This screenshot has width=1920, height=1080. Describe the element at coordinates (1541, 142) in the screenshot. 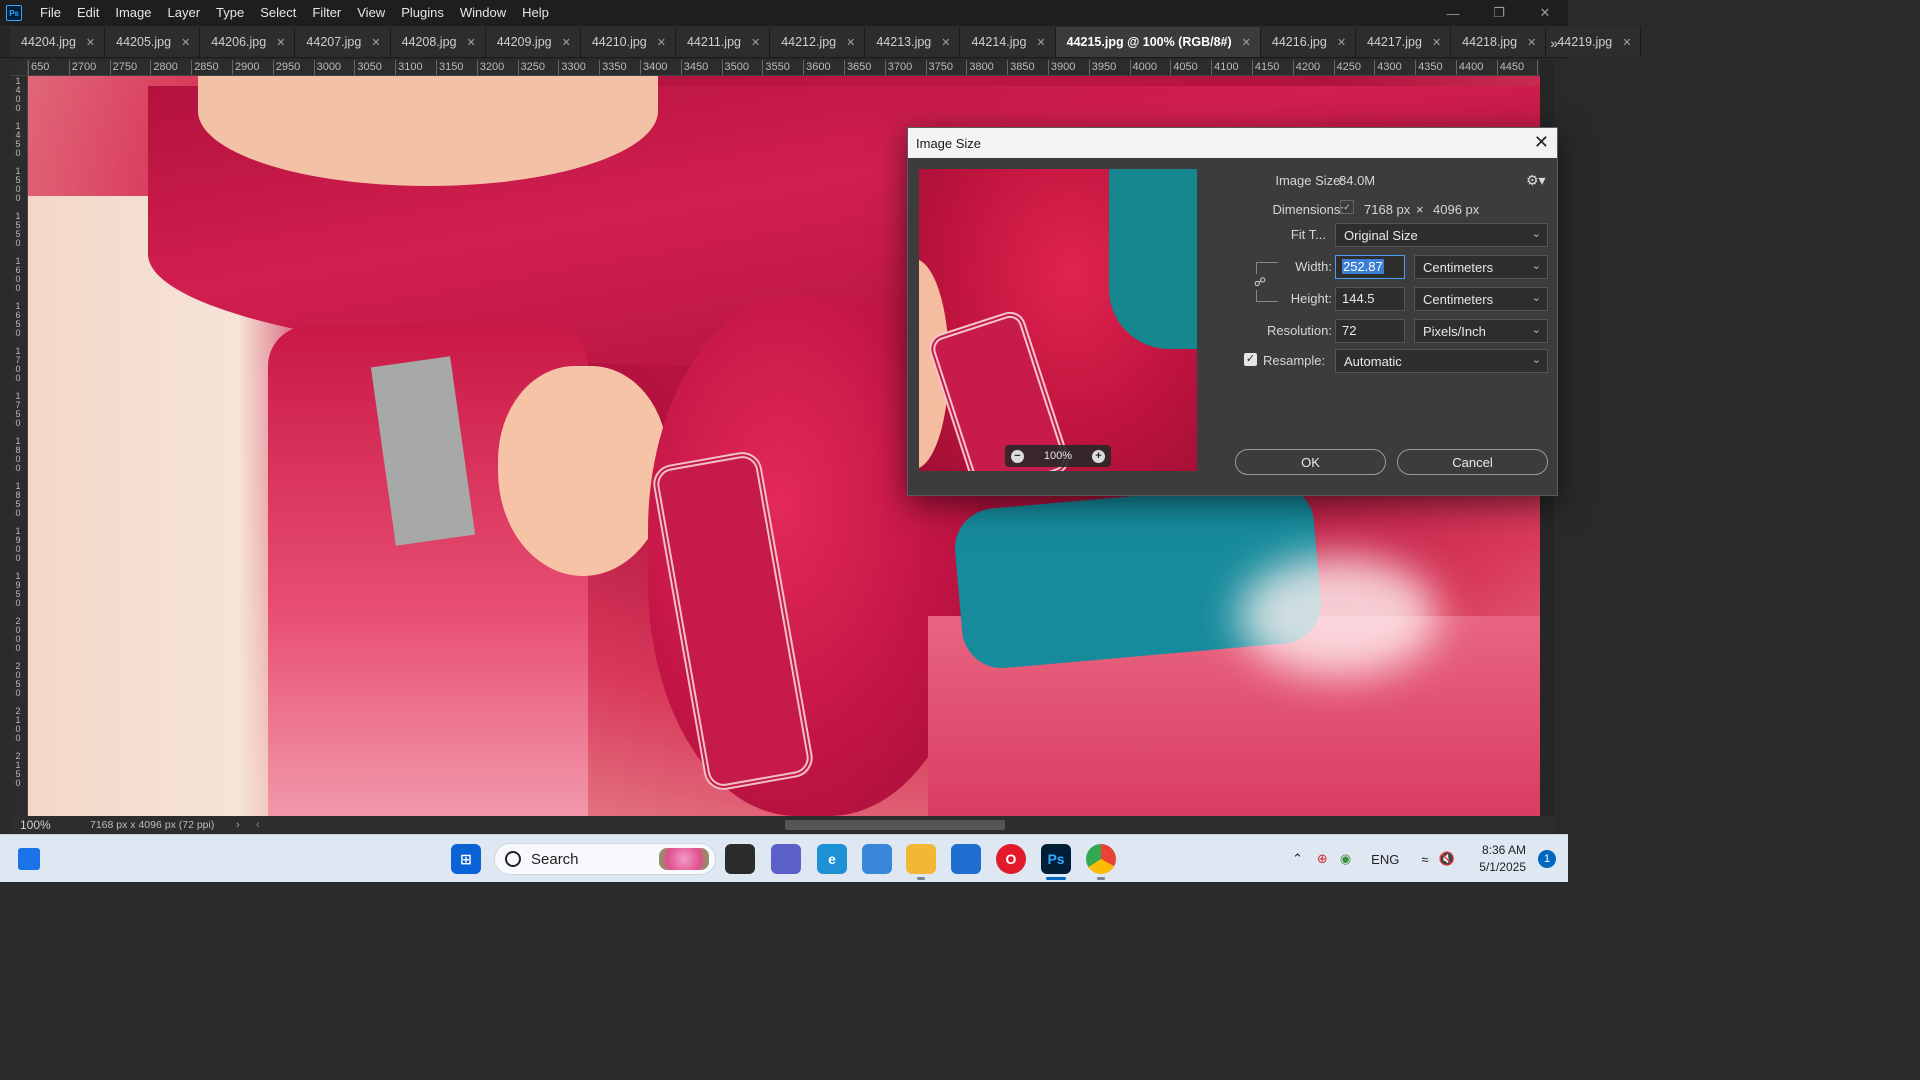

I see `close-icon: ✕` at that location.